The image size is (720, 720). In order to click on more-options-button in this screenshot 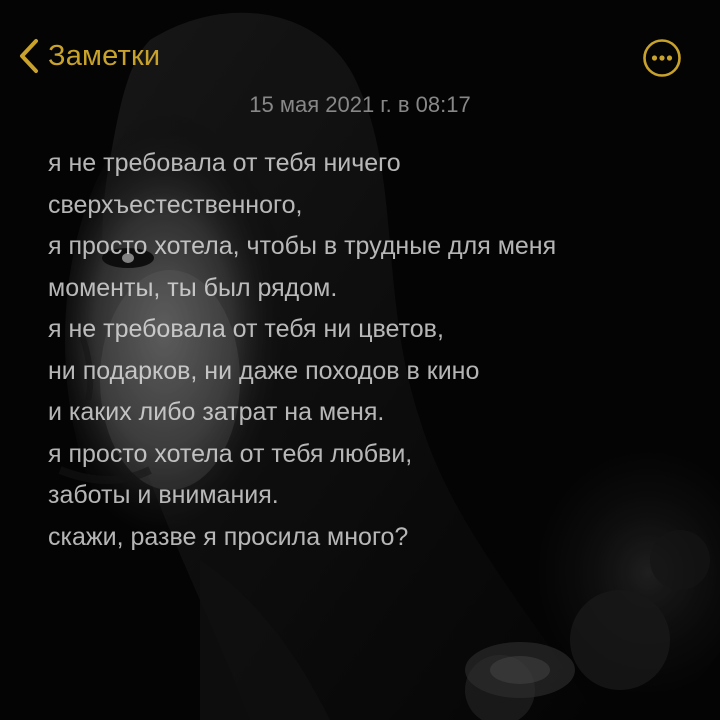, I will do `click(662, 58)`.